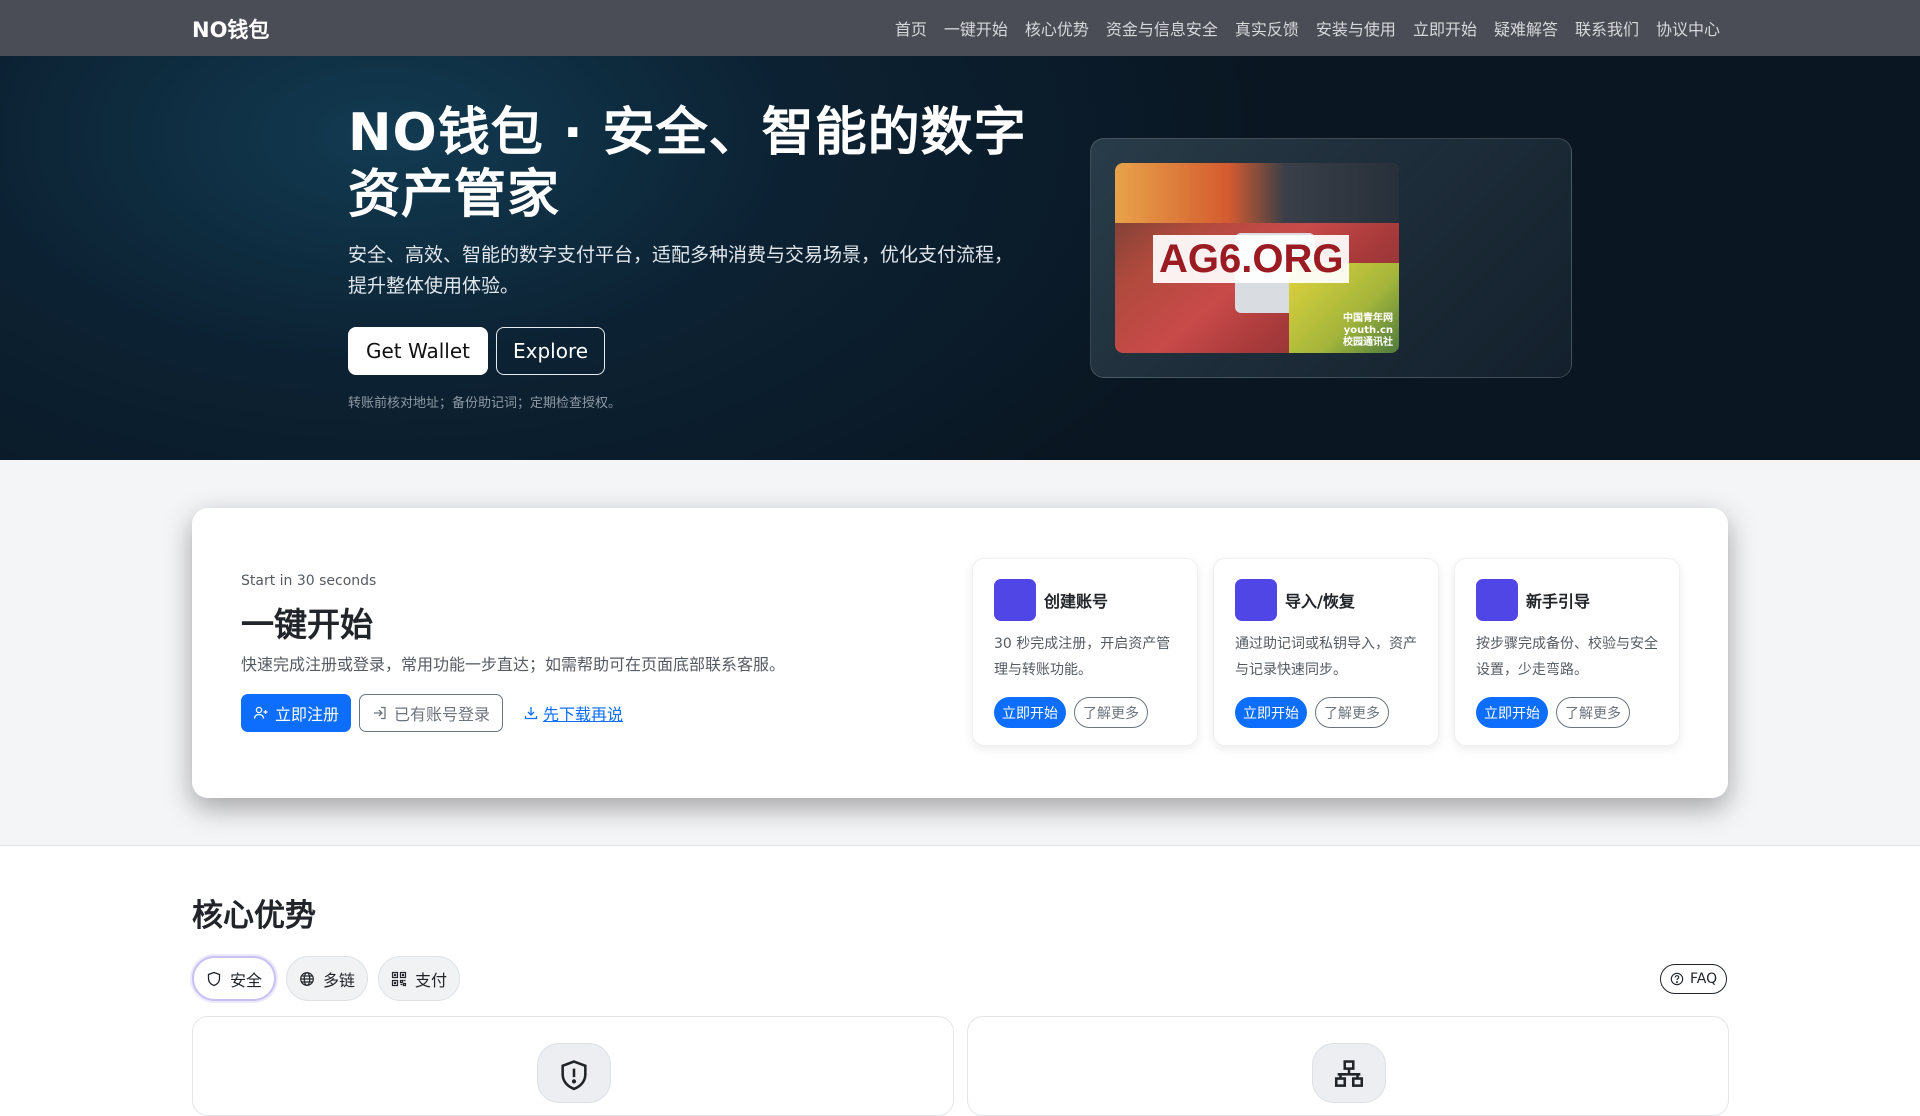 Image resolution: width=1920 pixels, height=1116 pixels. Describe the element at coordinates (380, 713) in the screenshot. I see `login-icon` at that location.